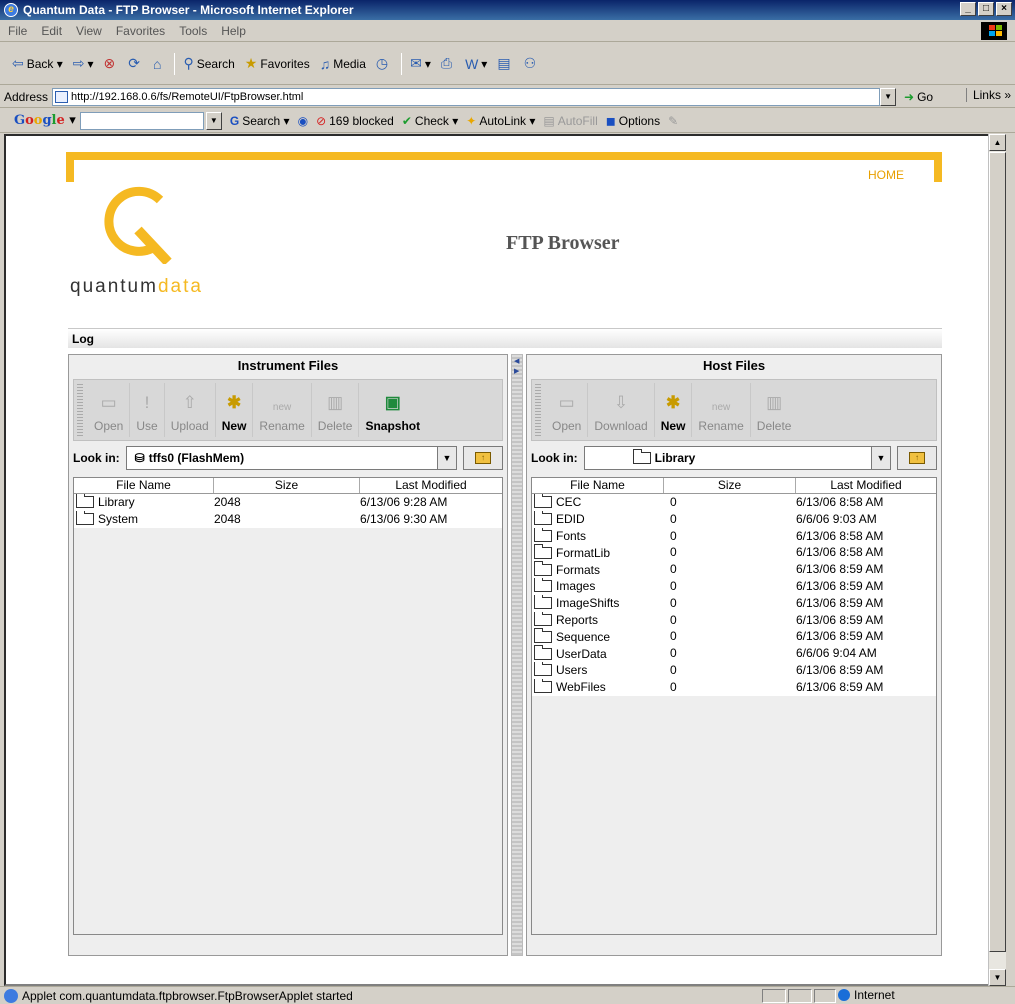 Image resolution: width=1015 pixels, height=1004 pixels. Describe the element at coordinates (721, 410) in the screenshot. I see `host-rename-button: new Rename` at that location.